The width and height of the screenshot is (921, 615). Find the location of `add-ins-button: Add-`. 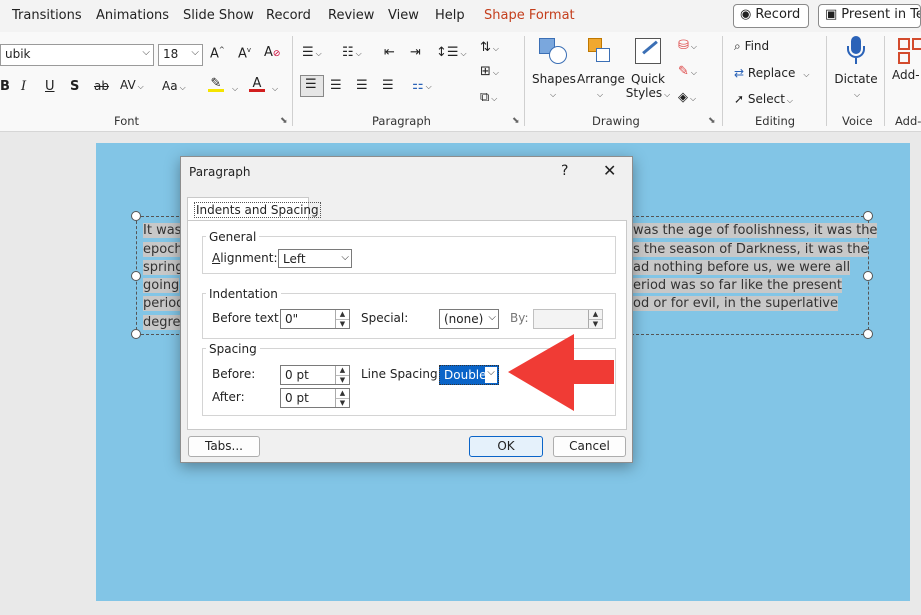

add-ins-button: Add- is located at coordinates (906, 58).